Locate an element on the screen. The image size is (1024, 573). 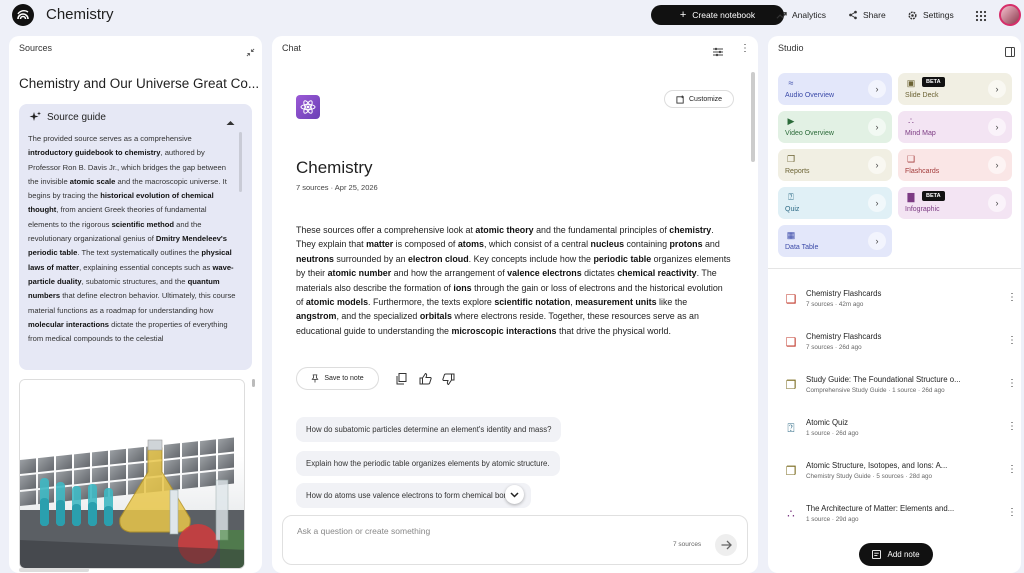
video-icon: ▶ is located at coordinates (791, 120).